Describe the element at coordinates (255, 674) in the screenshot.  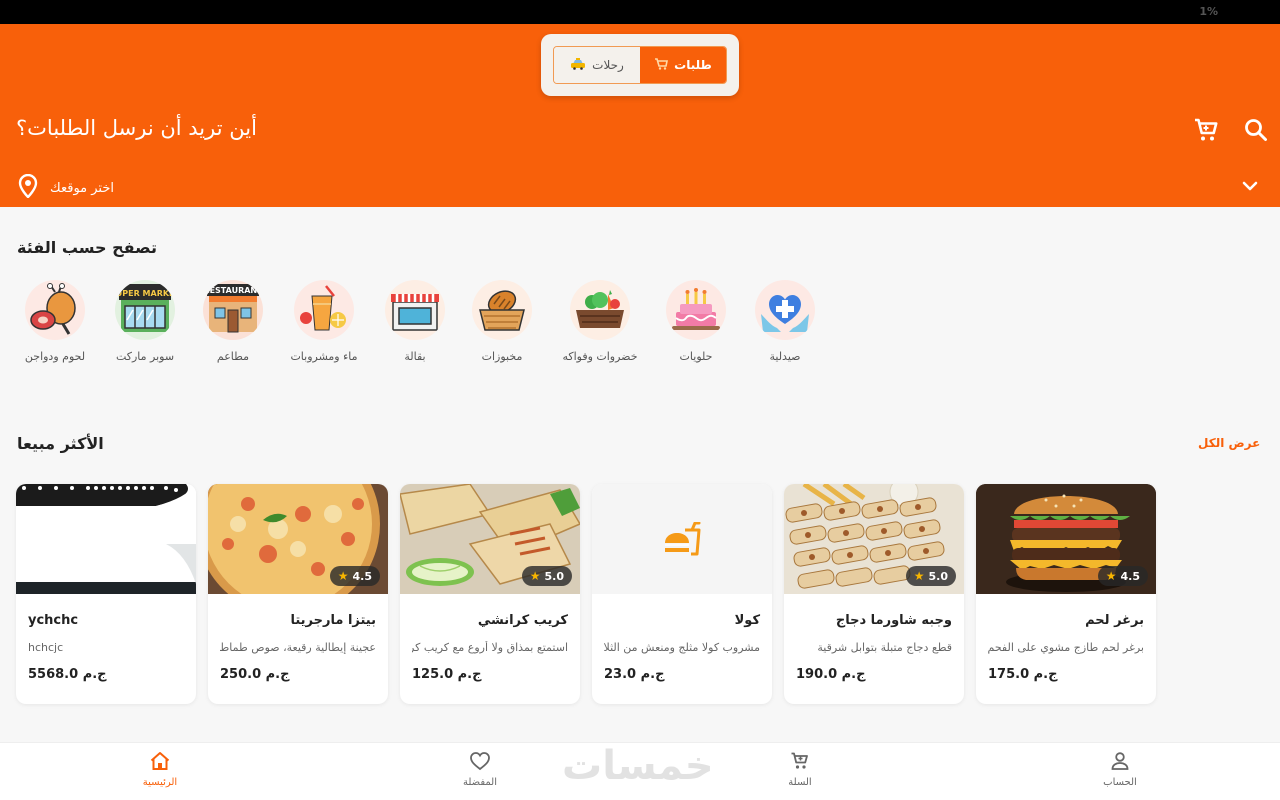
I see `product-price: ج.م 250.0` at that location.